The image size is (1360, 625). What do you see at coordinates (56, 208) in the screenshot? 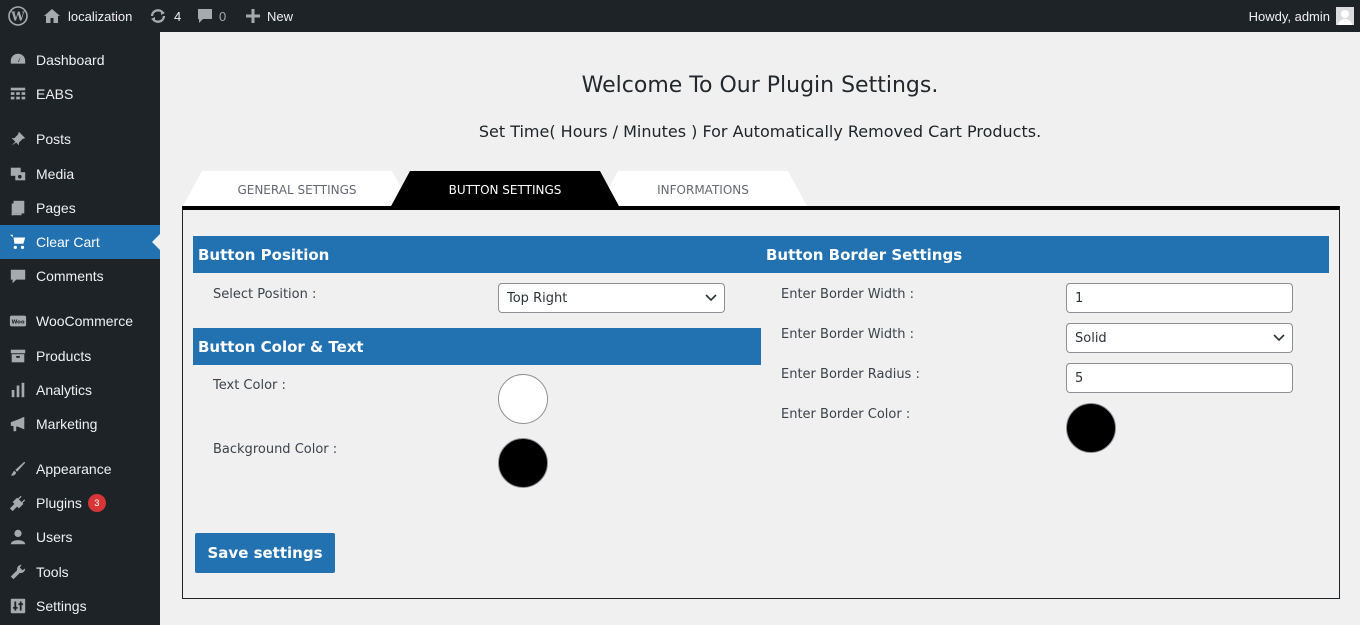
I see `sidebar-item-label: Pages` at bounding box center [56, 208].